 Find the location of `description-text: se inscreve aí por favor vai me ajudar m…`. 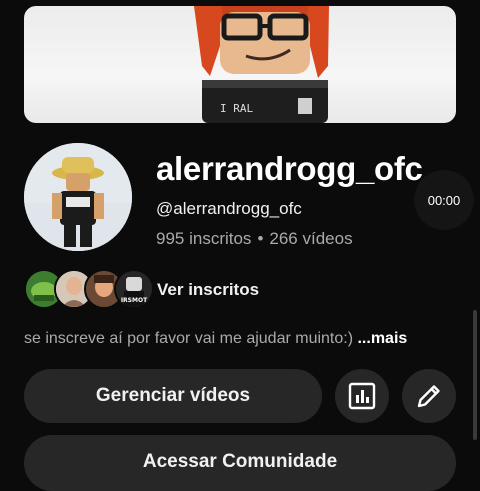

description-text: se inscreve aí por favor vai me ajudar m… is located at coordinates (189, 338).